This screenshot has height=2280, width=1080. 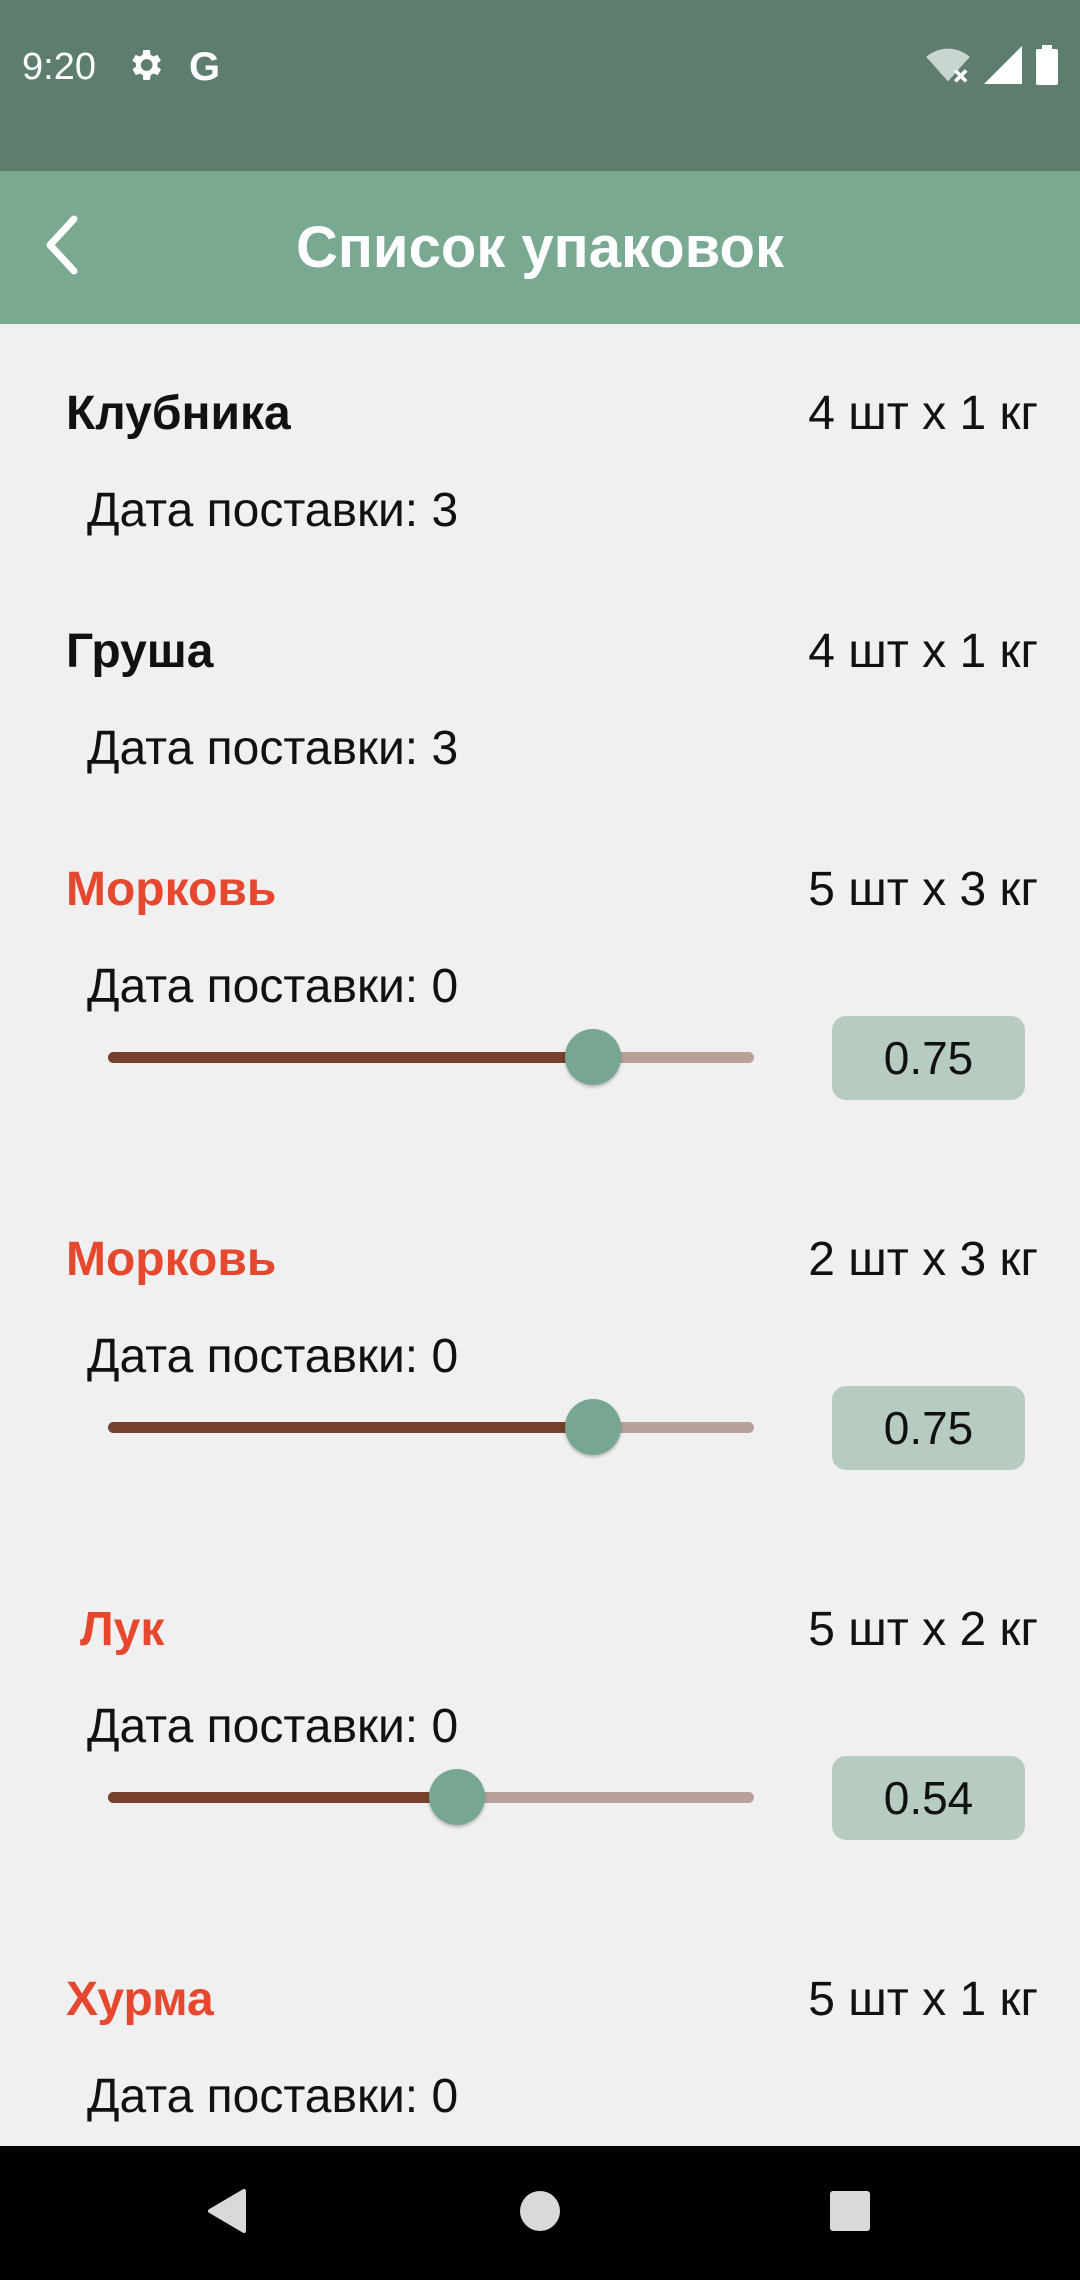 I want to click on gear-icon, so click(x=145, y=67).